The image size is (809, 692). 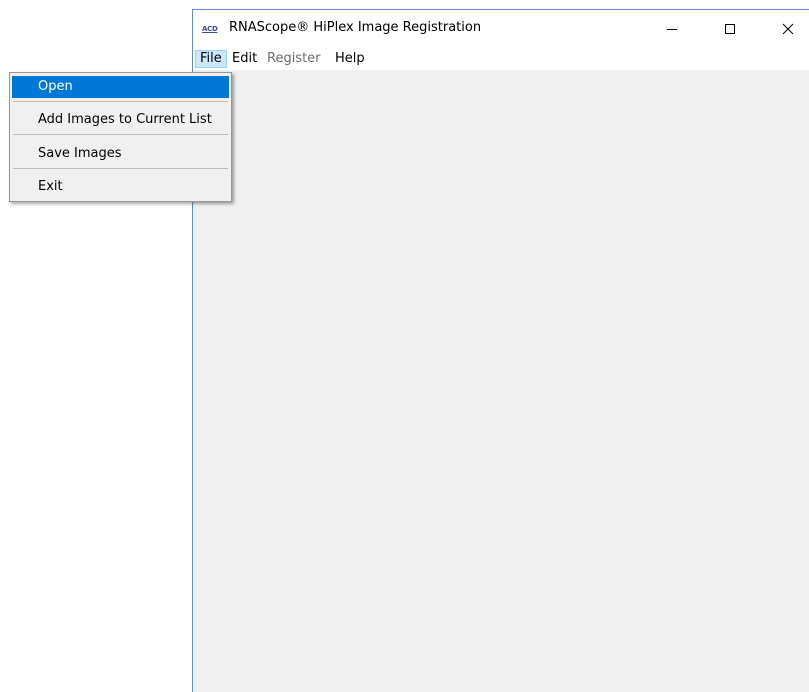 What do you see at coordinates (501, 59) in the screenshot?
I see `menu-bar: File Edit Register Help` at bounding box center [501, 59].